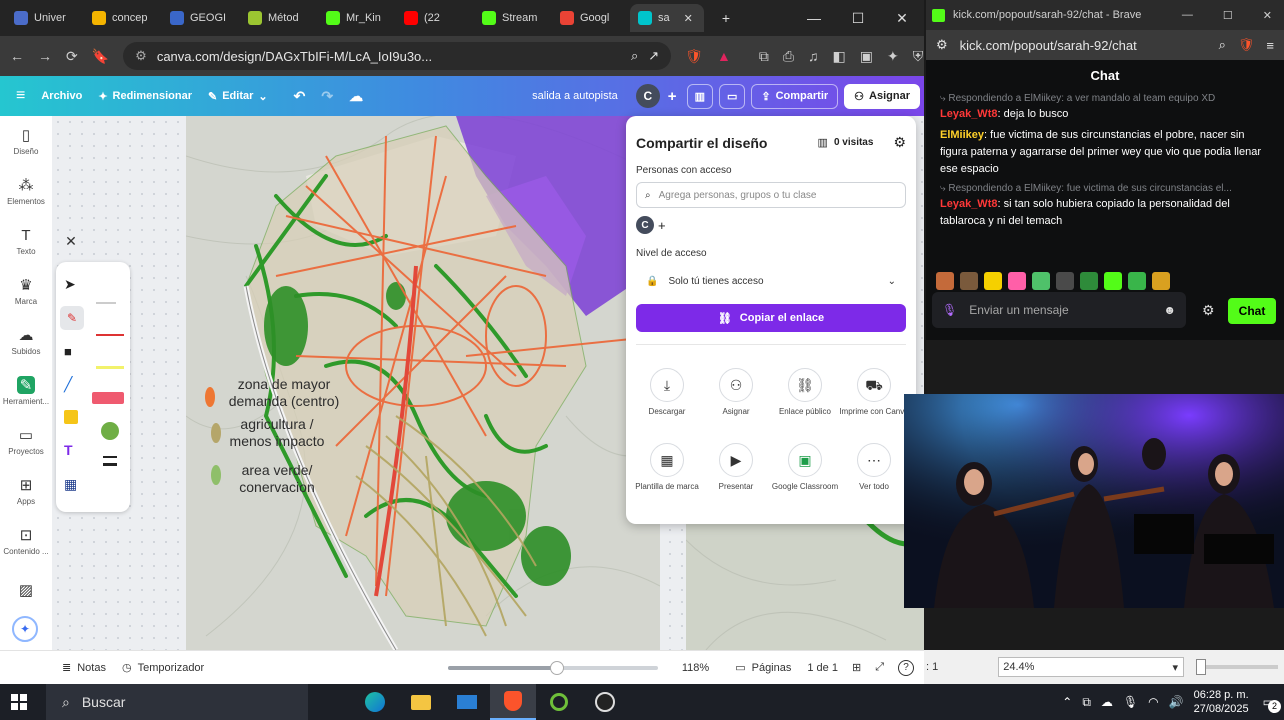 The width and height of the screenshot is (1284, 720). I want to click on marker-pink-swatch, so click(108, 398).